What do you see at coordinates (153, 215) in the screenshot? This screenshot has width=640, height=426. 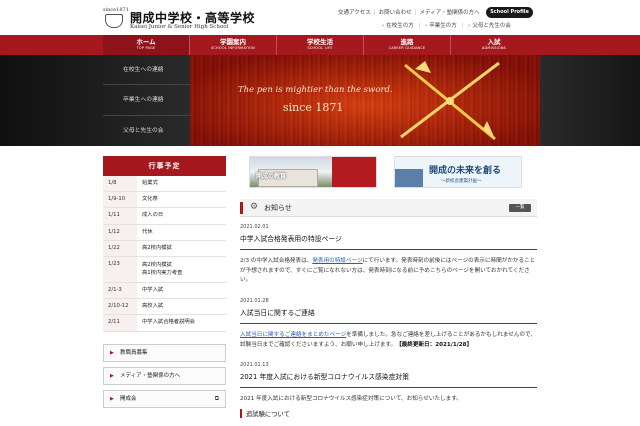 I see `event-title: 成人の日` at bounding box center [153, 215].